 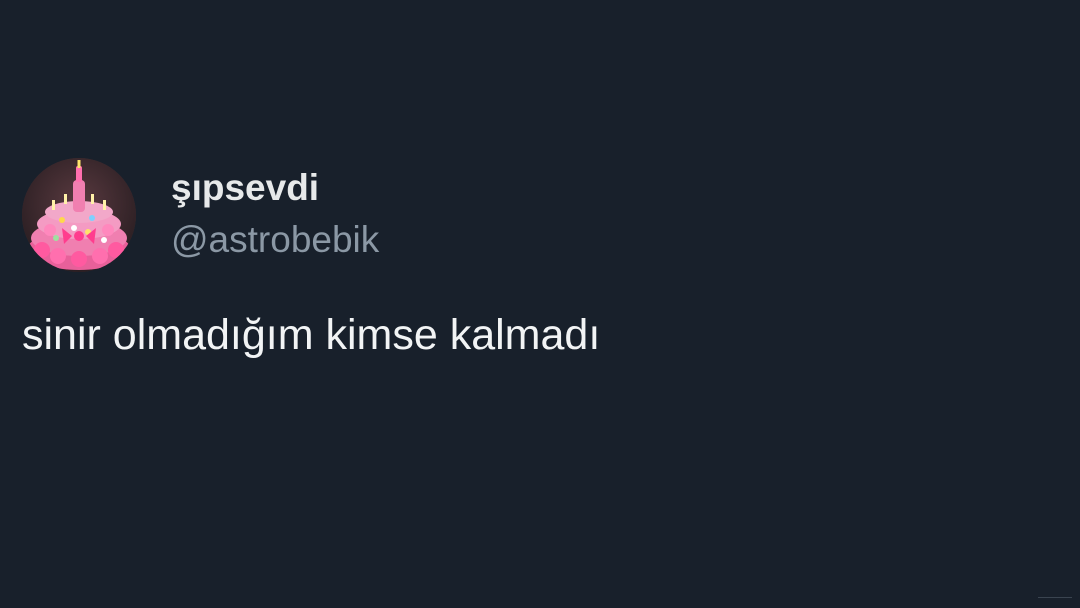 I want to click on author-handle: @astrobebik, so click(x=275, y=240).